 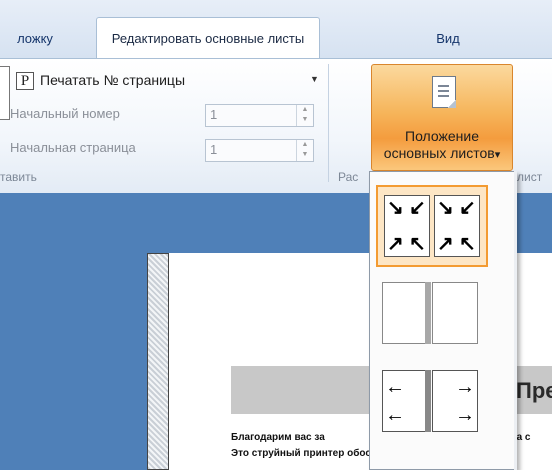 What do you see at coordinates (497, 155) in the screenshot?
I see `dropdown-arrow-icon: ▾` at bounding box center [497, 155].